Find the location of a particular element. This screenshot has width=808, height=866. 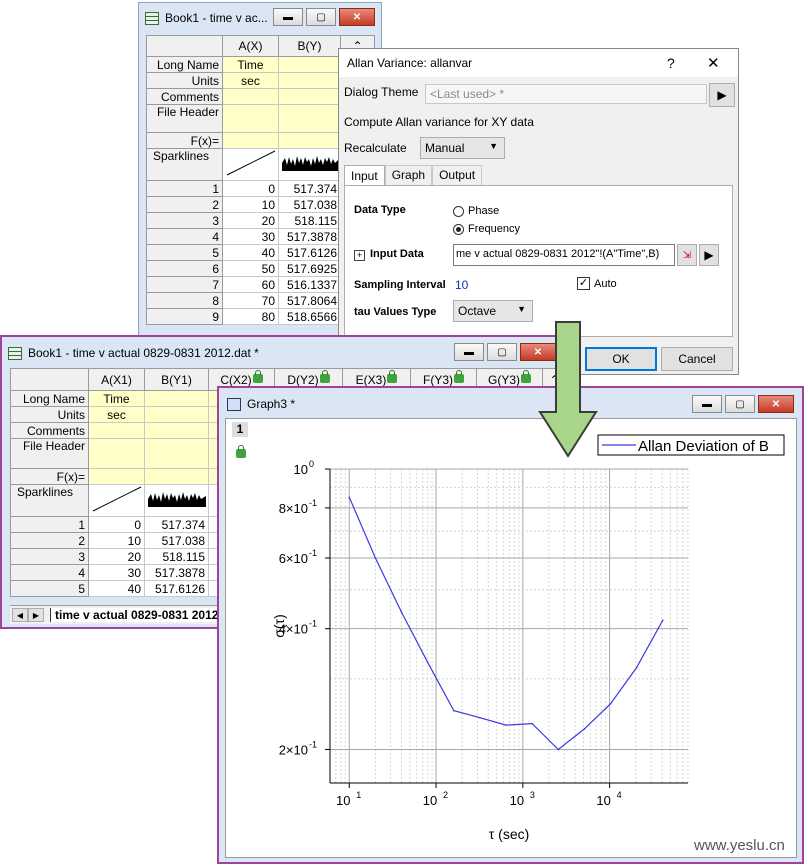

cancel-button: Cancel is located at coordinates (697, 359).